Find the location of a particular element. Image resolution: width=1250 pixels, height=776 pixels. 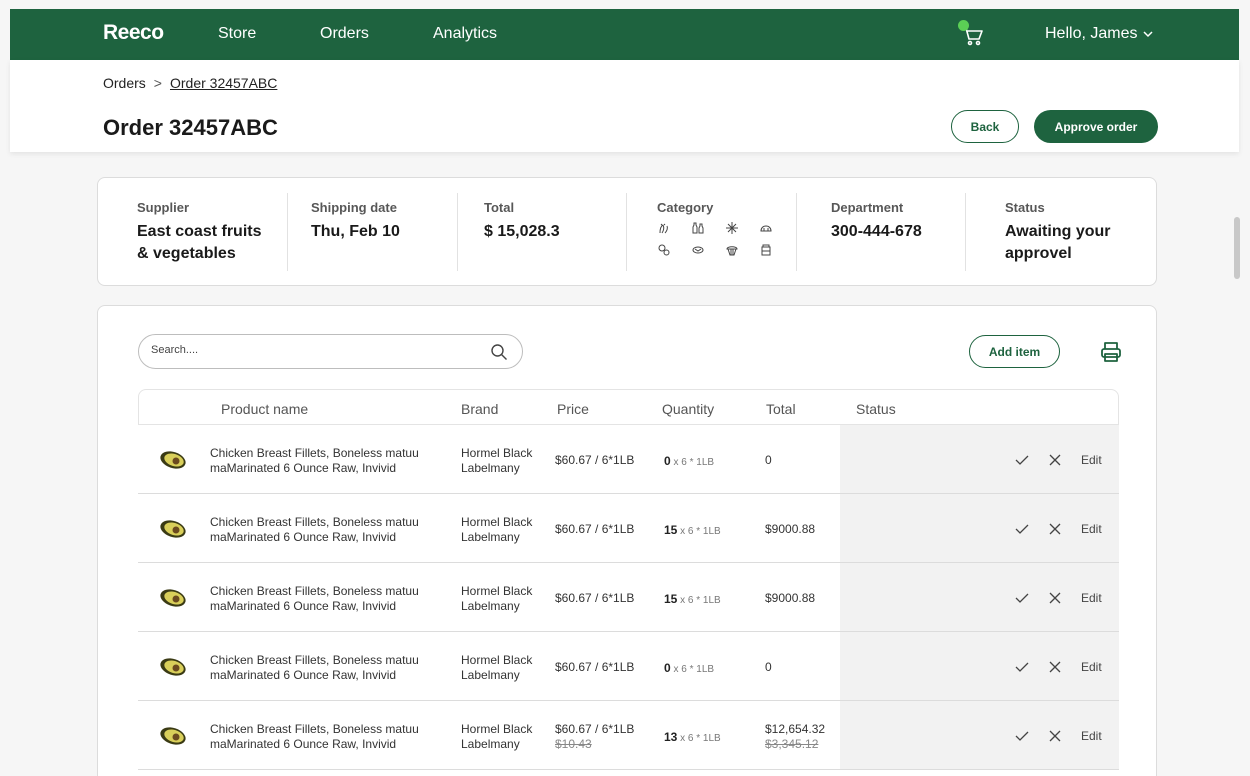

summary-department: Department 300-444-678 is located at coordinates (876, 221).